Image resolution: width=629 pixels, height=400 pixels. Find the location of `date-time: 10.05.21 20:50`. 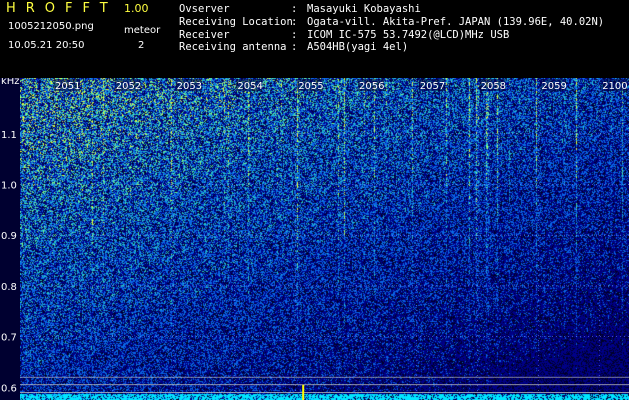

date-time: 10.05.21 20:50 is located at coordinates (46, 45).